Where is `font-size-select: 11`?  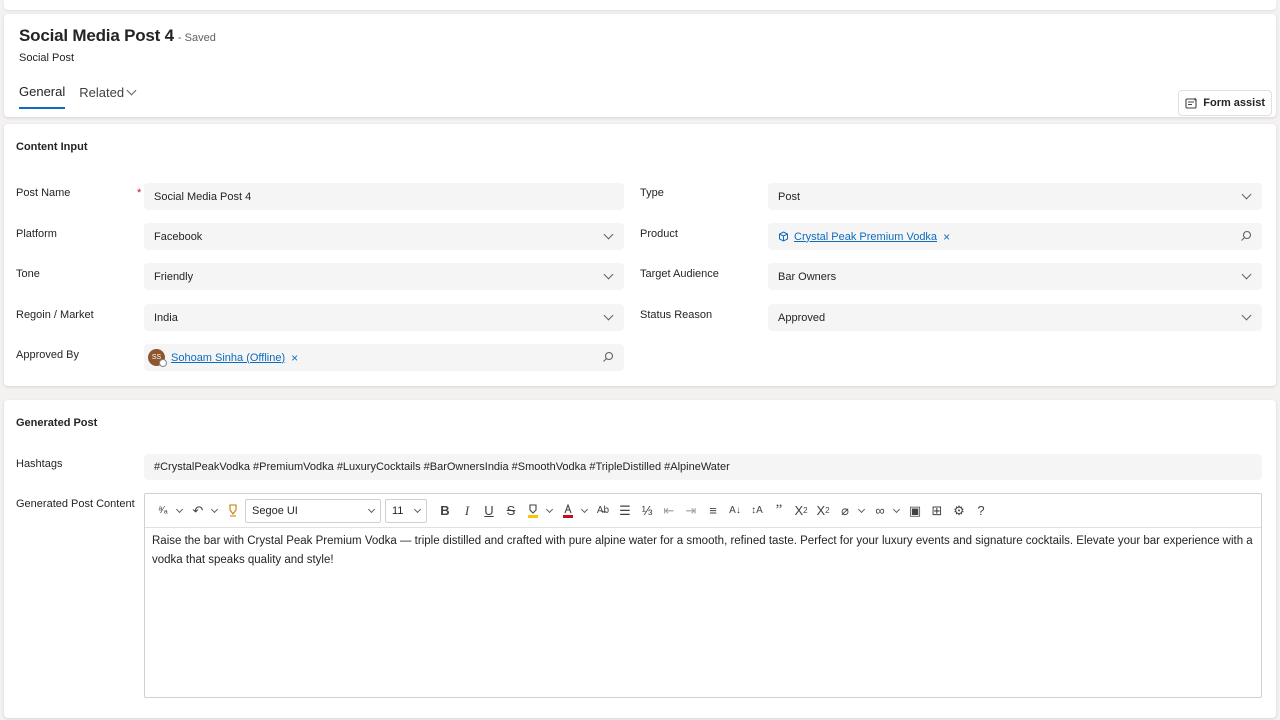
font-size-select: 11 is located at coordinates (406, 510).